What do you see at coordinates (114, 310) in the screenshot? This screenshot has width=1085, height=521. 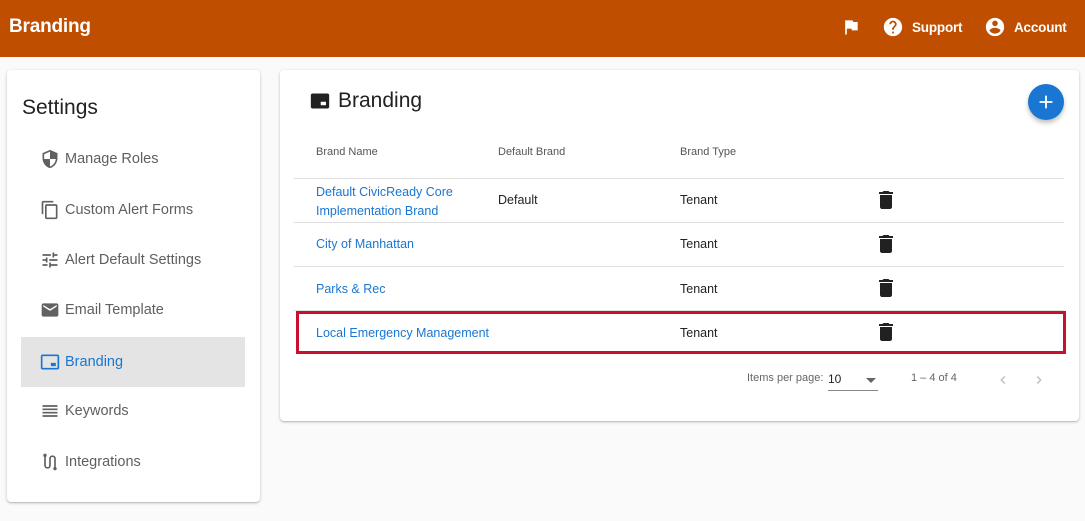 I see `sidebar-item-label: Email Template` at bounding box center [114, 310].